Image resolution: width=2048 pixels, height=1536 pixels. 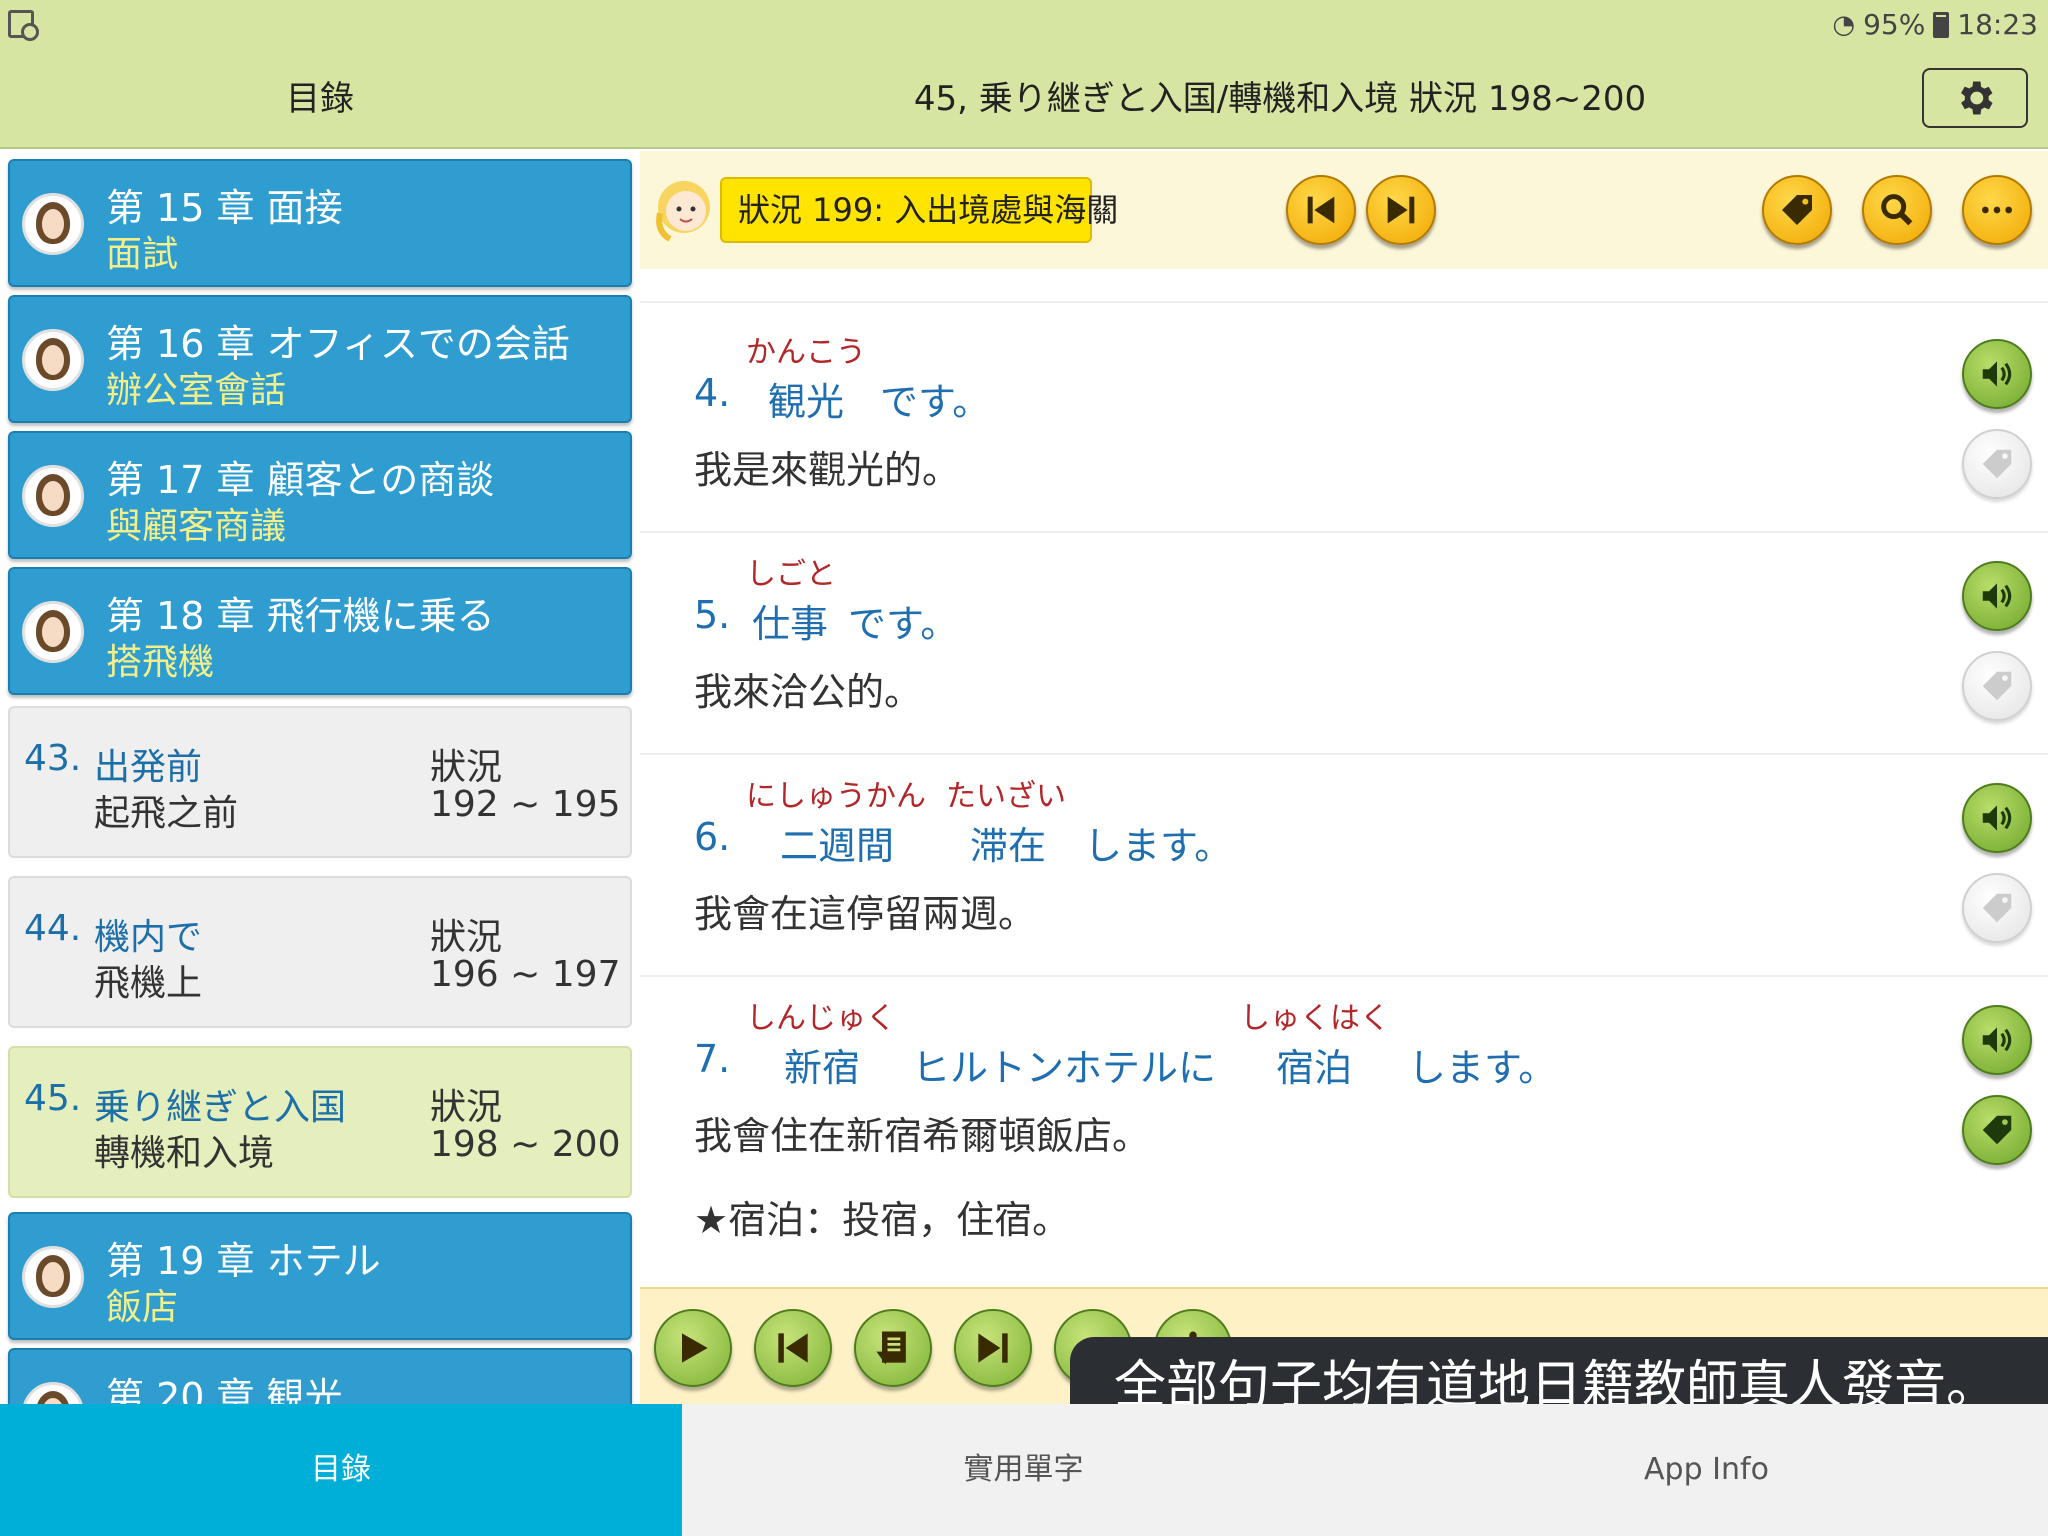 I want to click on play-icon, so click(x=695, y=1348).